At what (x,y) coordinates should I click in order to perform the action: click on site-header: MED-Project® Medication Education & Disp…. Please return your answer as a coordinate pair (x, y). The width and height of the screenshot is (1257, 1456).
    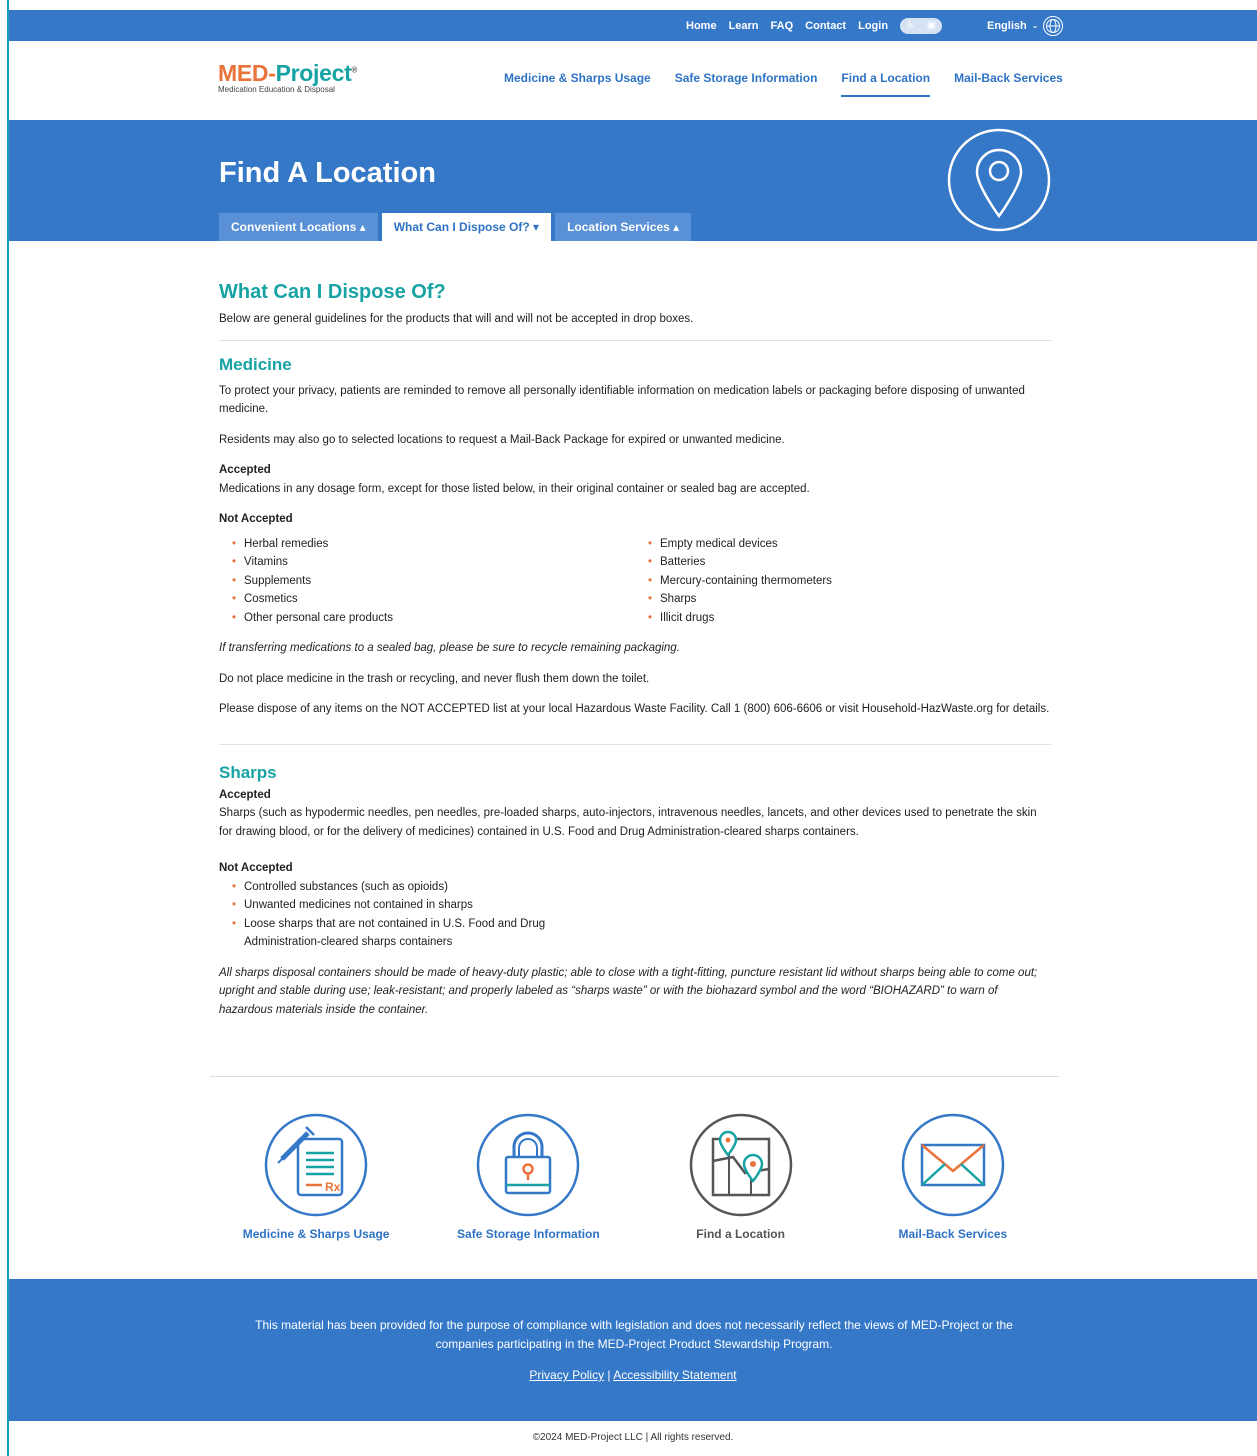
    Looking at the image, I should click on (633, 80).